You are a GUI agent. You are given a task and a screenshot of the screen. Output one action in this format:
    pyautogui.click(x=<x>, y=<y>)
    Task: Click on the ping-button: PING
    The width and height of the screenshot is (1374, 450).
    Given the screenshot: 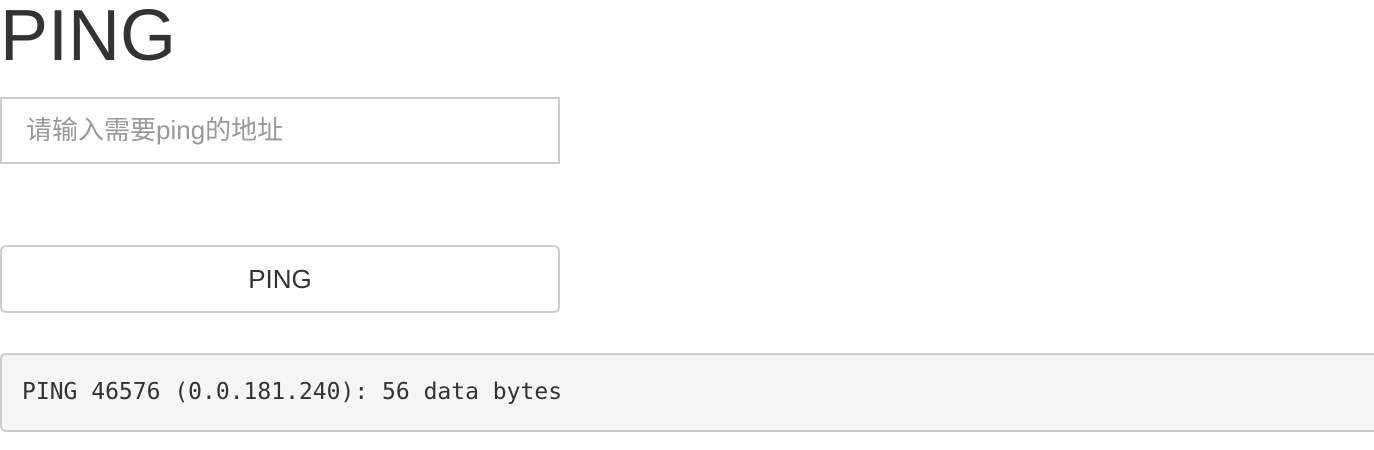 What is the action you would take?
    pyautogui.click(x=280, y=279)
    